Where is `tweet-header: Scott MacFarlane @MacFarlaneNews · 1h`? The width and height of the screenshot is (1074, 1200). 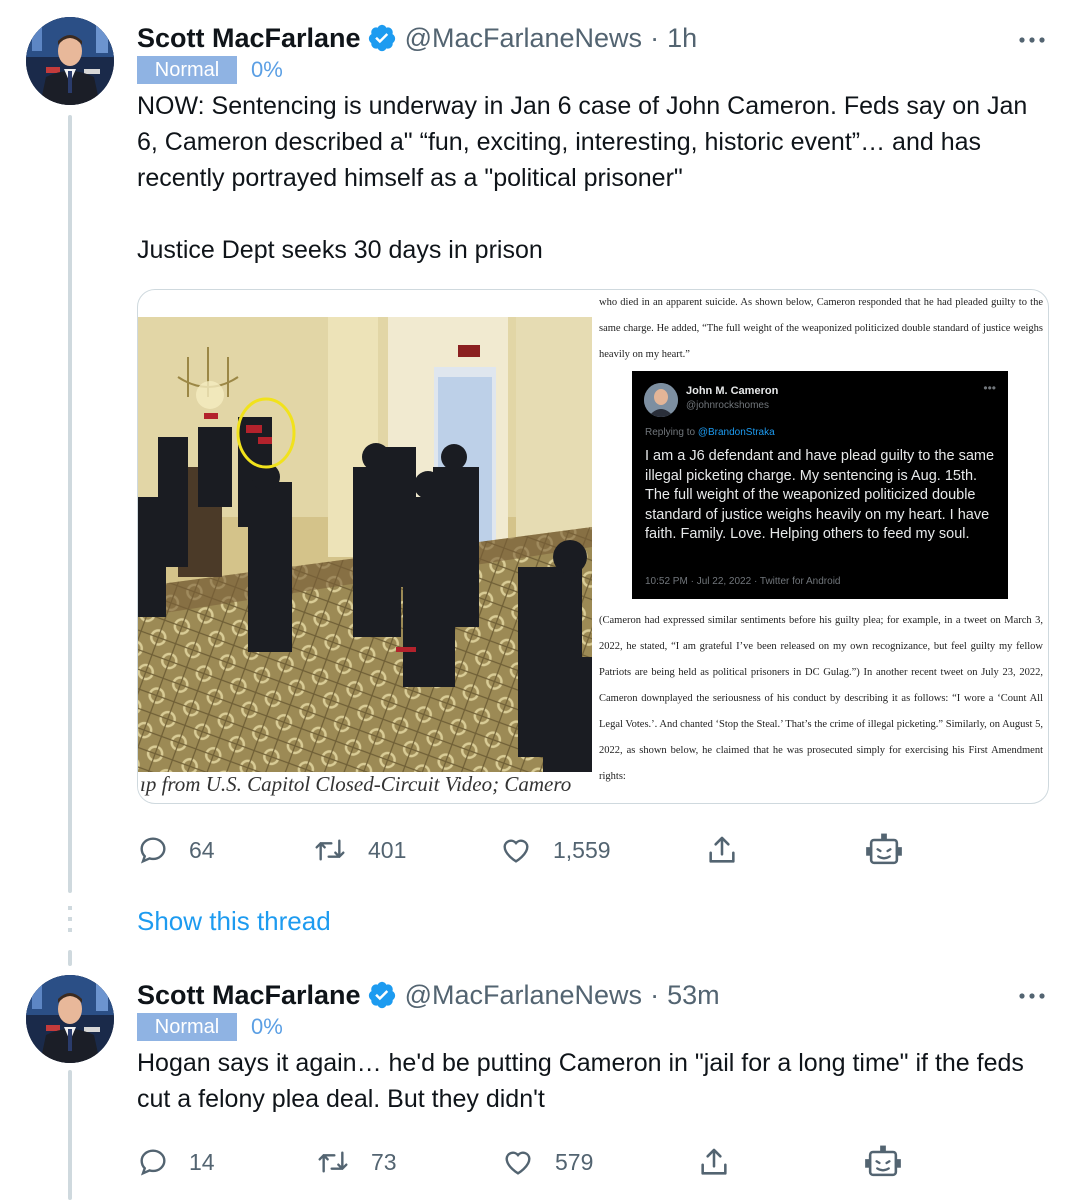 tweet-header: Scott MacFarlane @MacFarlaneNews · 1h is located at coordinates (595, 38).